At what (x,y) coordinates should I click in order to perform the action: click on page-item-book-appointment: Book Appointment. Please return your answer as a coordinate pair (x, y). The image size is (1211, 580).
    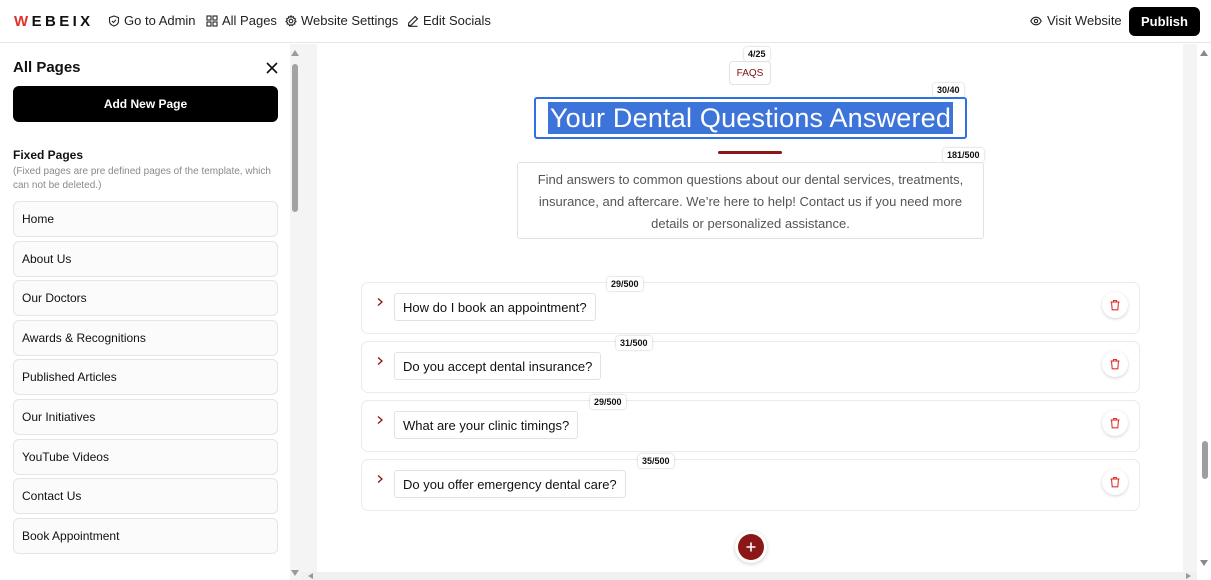
    Looking at the image, I should click on (145, 535).